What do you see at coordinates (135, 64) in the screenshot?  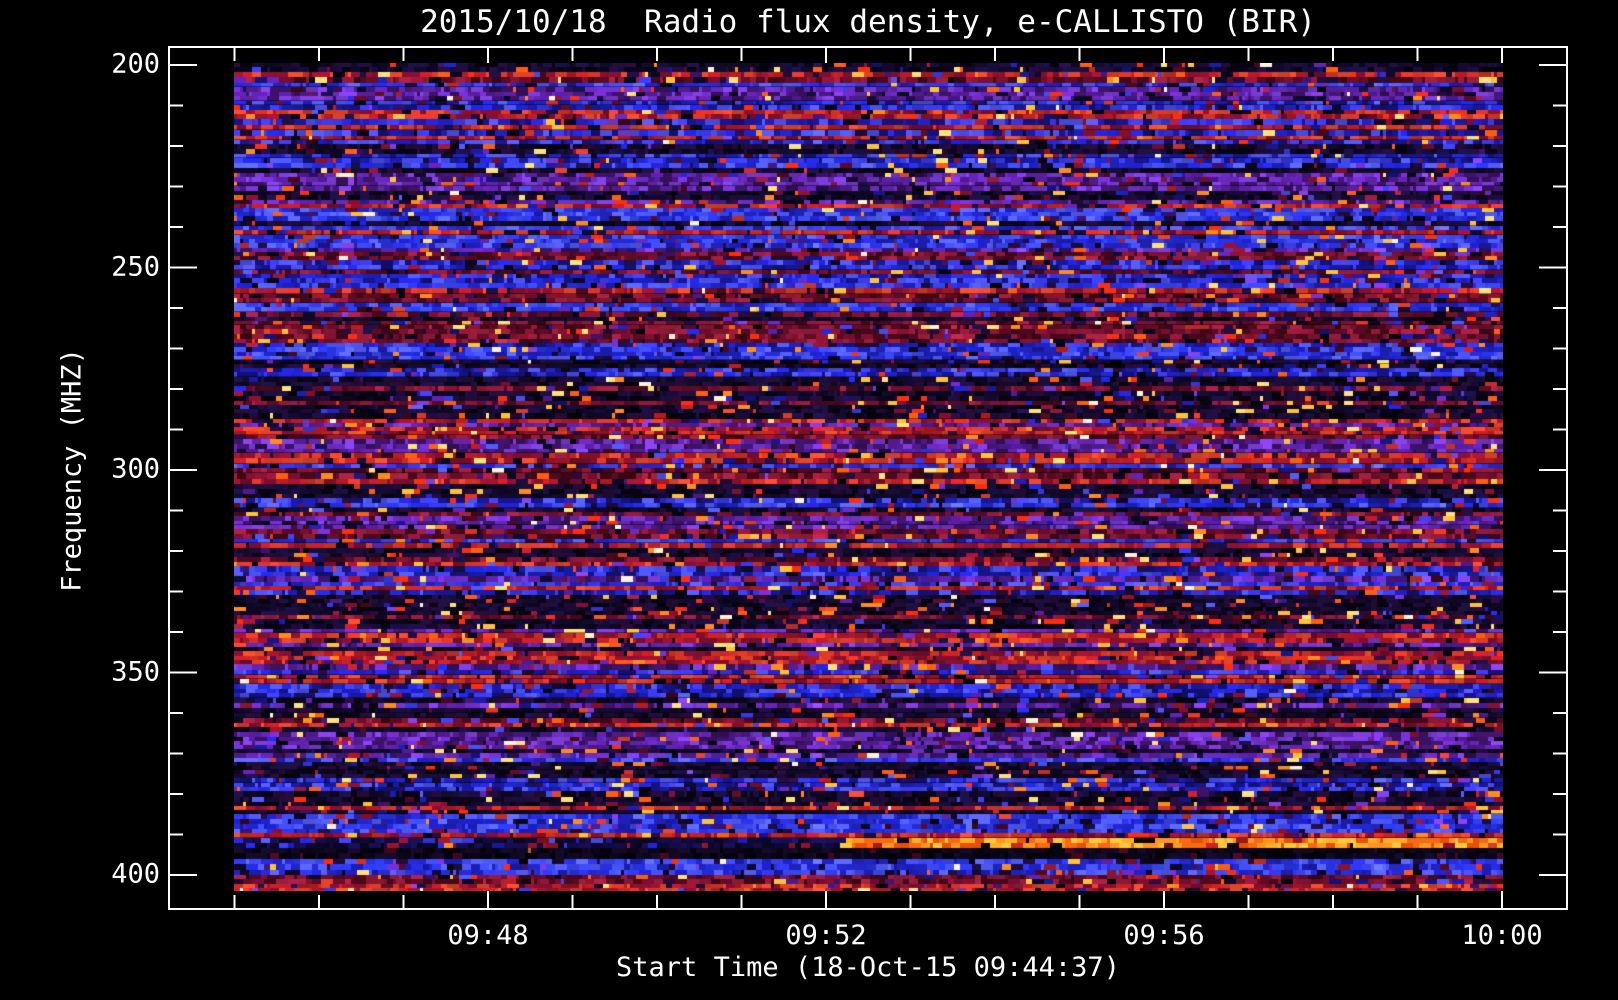 I see `y-tick-label: 200` at bounding box center [135, 64].